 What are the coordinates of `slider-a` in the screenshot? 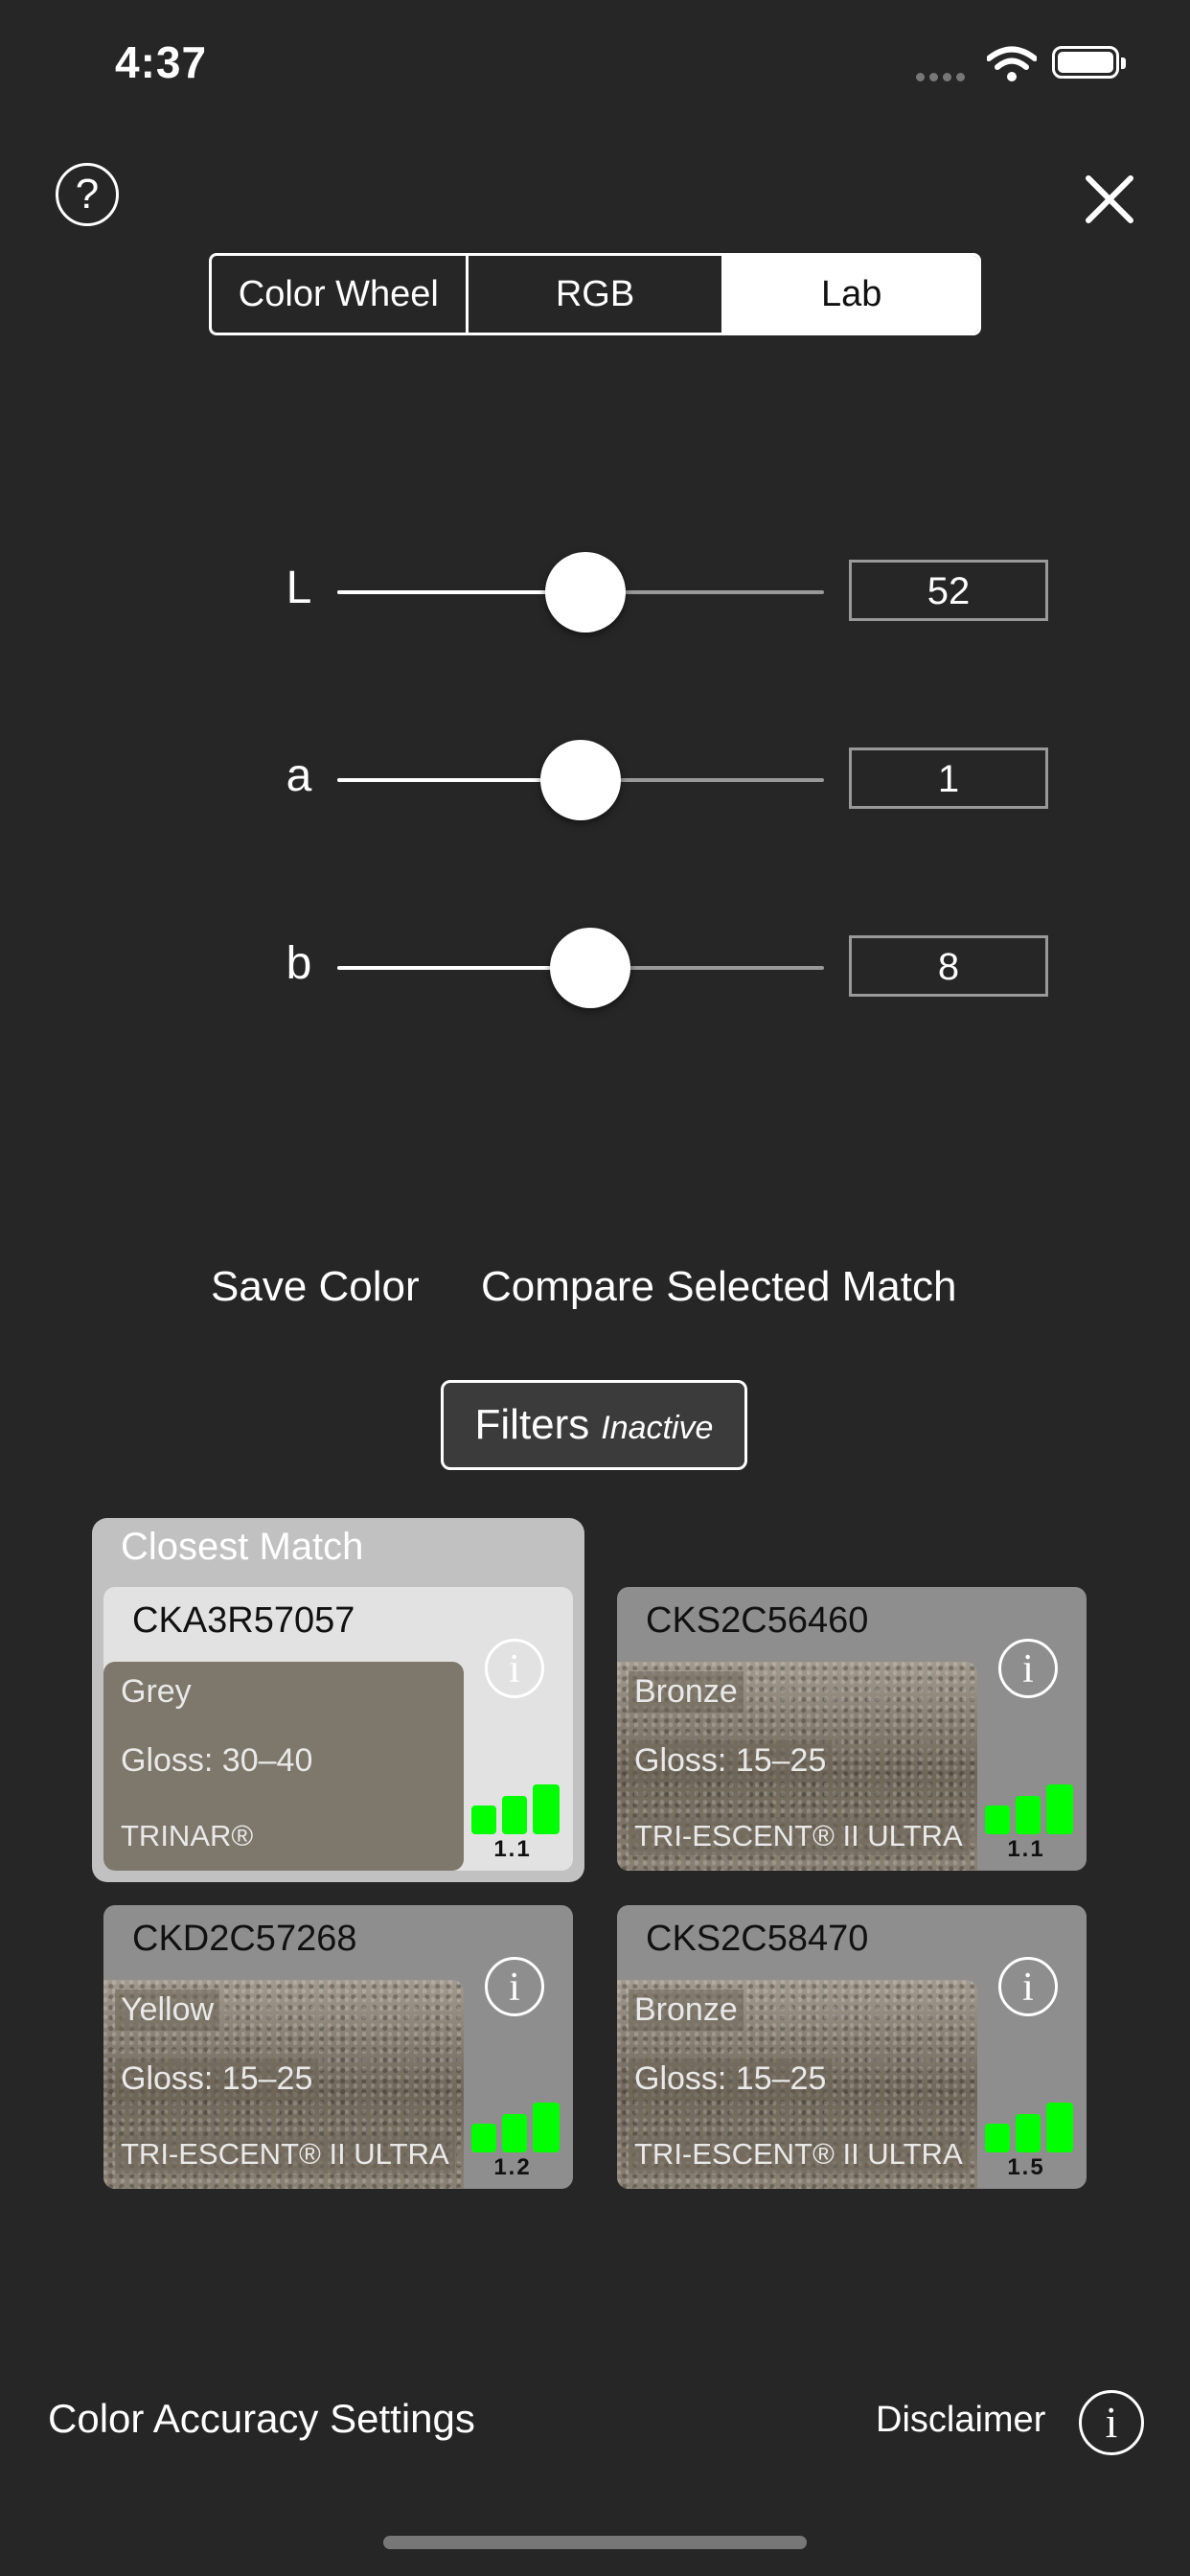 It's located at (580, 780).